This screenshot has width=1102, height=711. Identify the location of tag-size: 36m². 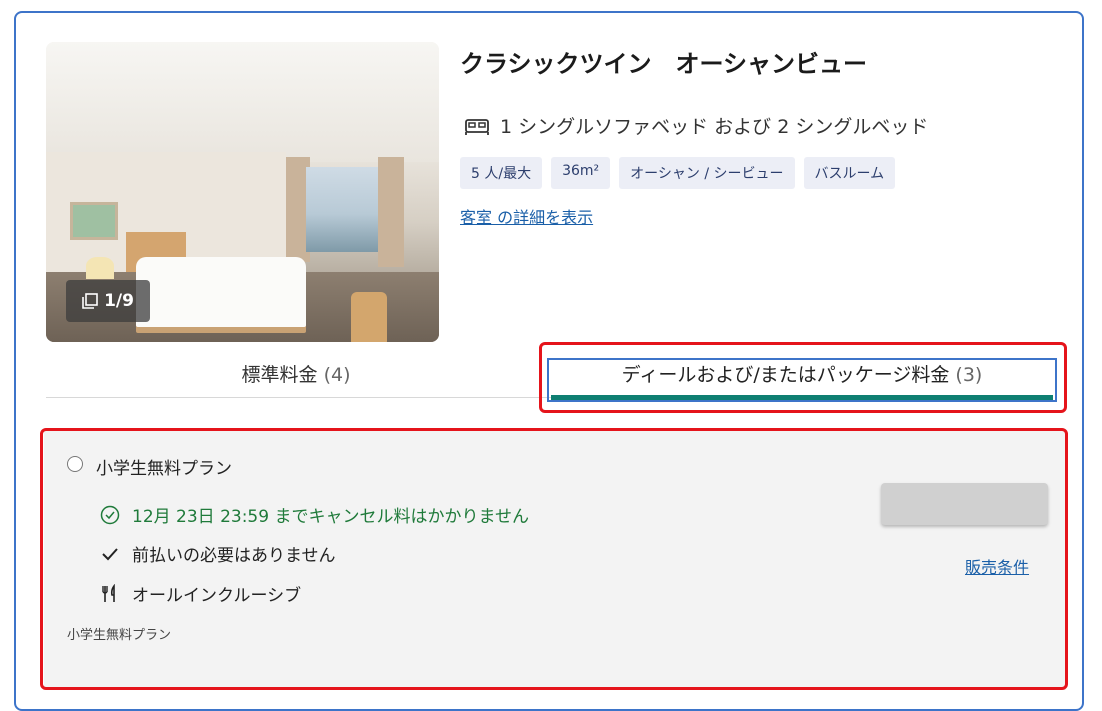
(581, 173).